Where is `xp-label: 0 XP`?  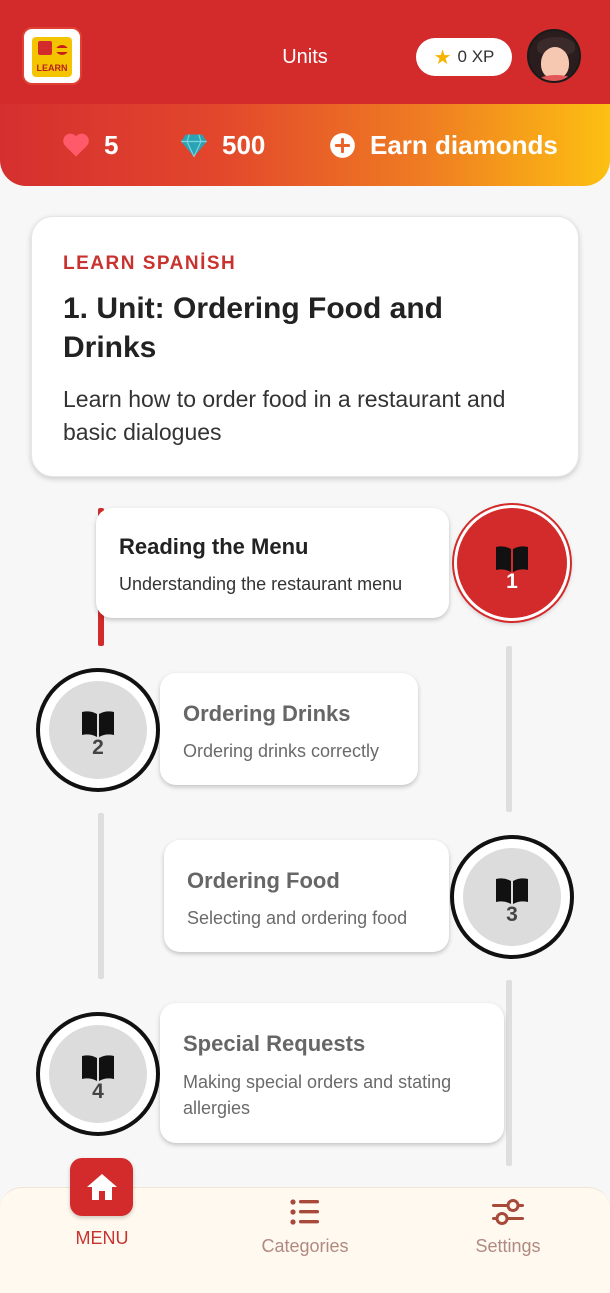 xp-label: 0 XP is located at coordinates (476, 56).